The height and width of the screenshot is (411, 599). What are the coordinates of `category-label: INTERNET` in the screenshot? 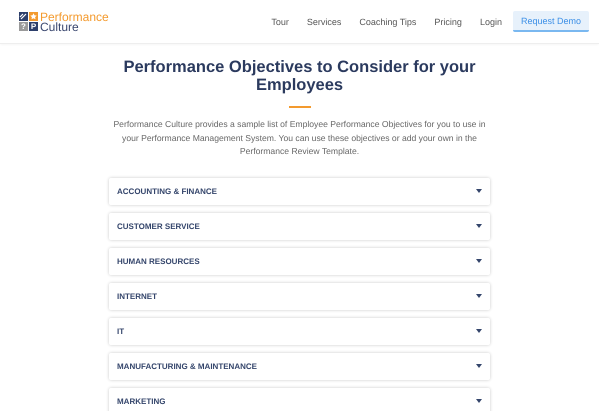 It's located at (137, 296).